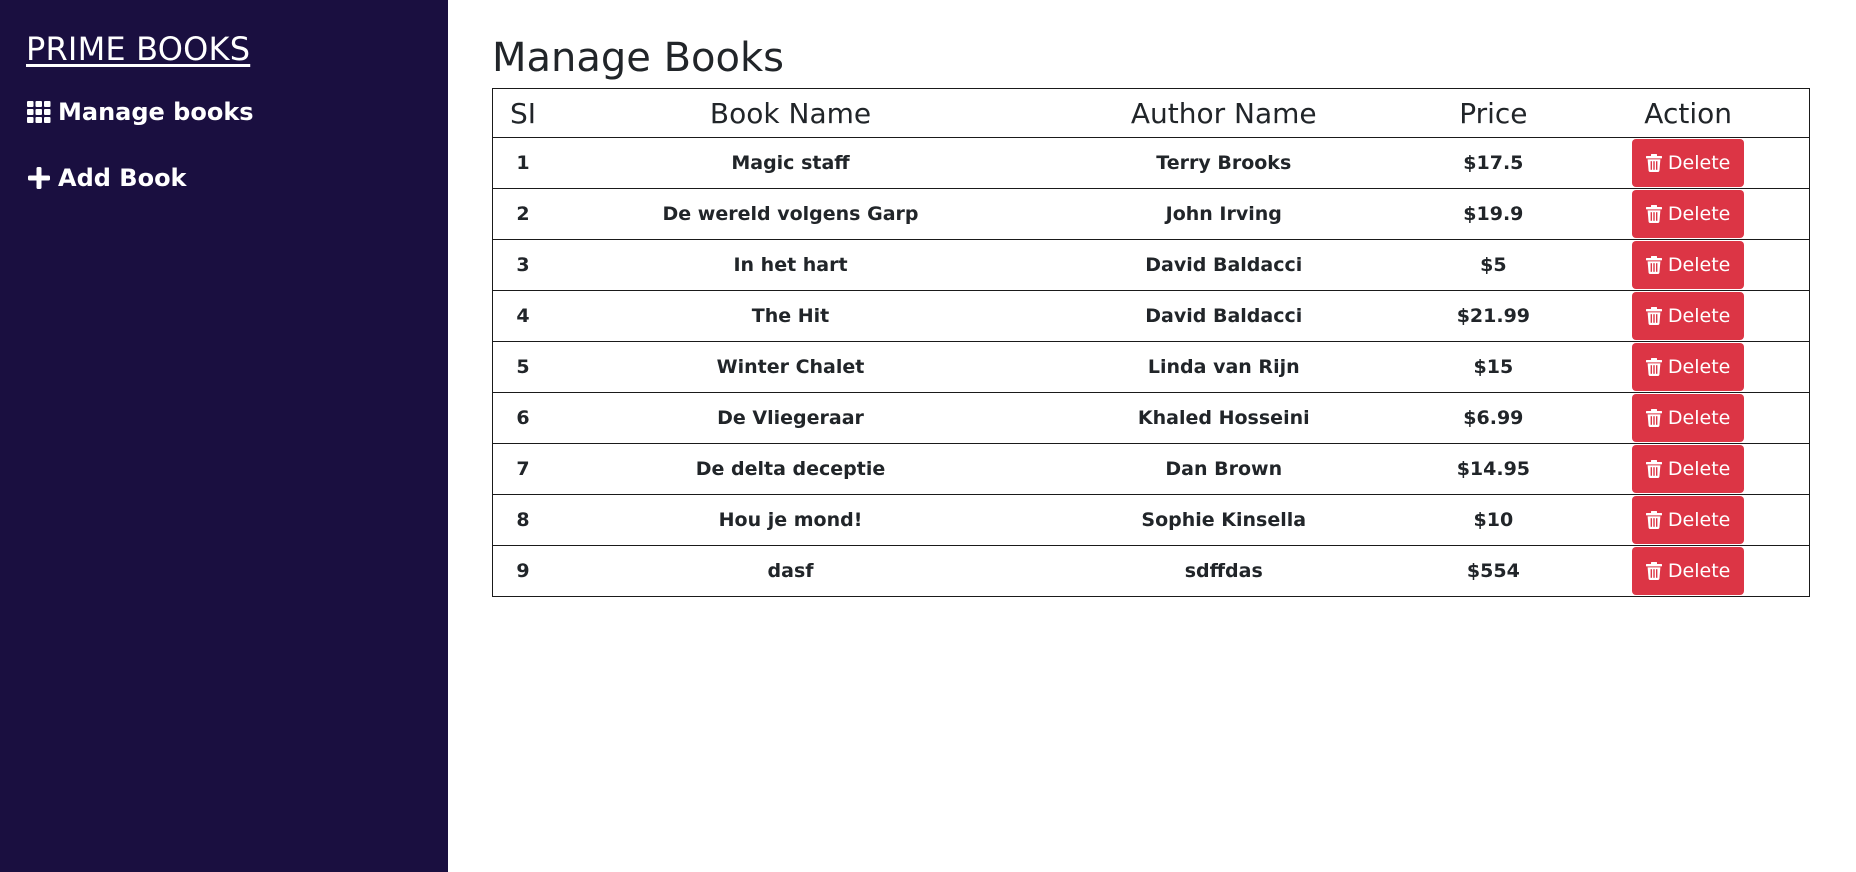 This screenshot has width=1856, height=872. Describe the element at coordinates (1493, 367) in the screenshot. I see `cell-price: $15` at that location.